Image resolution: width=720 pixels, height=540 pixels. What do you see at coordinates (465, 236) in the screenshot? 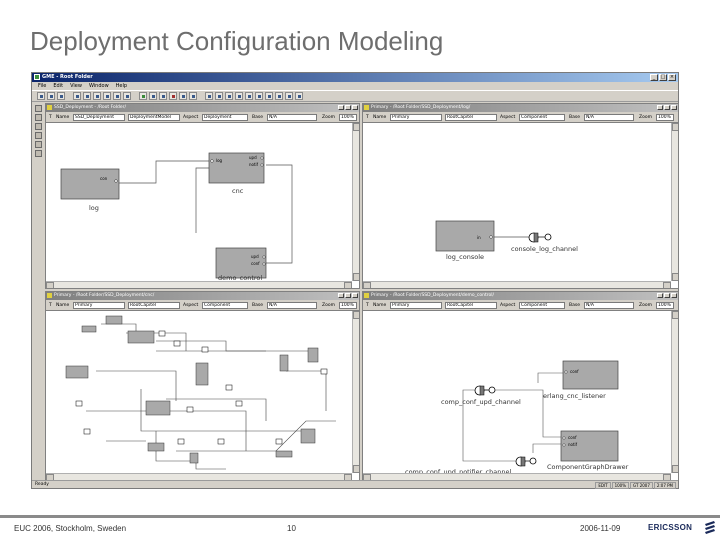
I see `component-box-log-console` at bounding box center [465, 236].